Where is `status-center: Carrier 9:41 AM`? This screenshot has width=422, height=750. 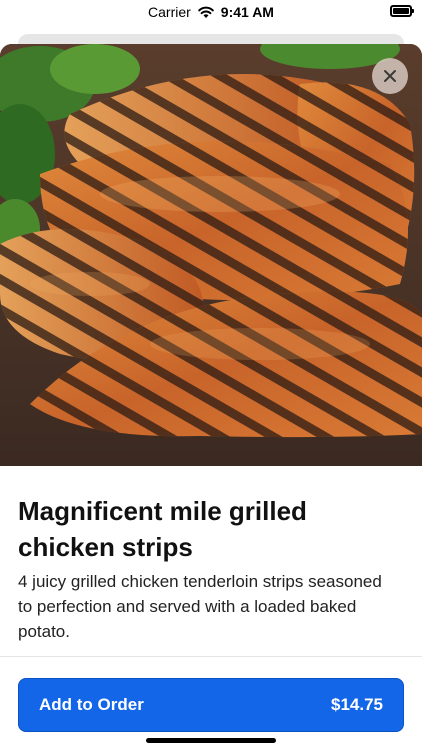 status-center: Carrier 9:41 AM is located at coordinates (211, 12).